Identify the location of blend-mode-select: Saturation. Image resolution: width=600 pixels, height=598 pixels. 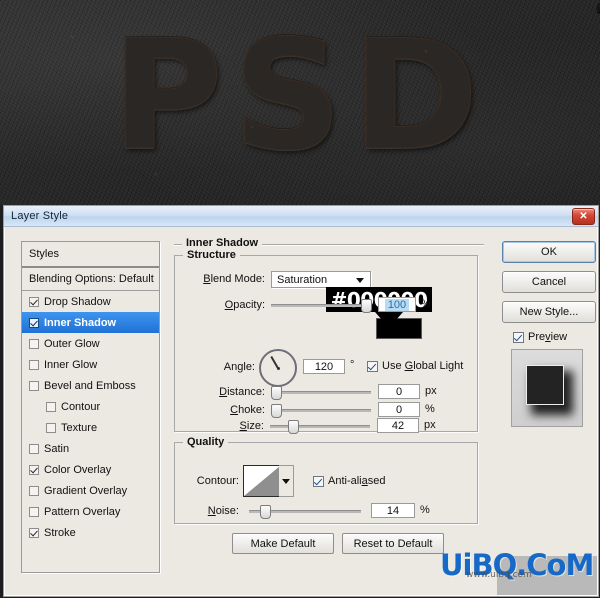
(321, 279).